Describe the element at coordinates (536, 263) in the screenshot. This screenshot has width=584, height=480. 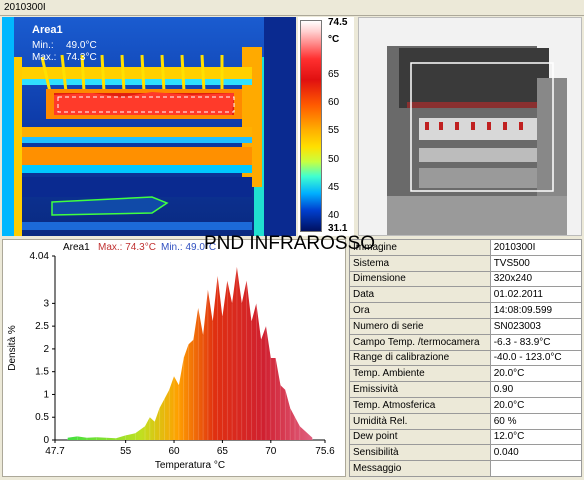
I see `info-value: TVS500` at that location.